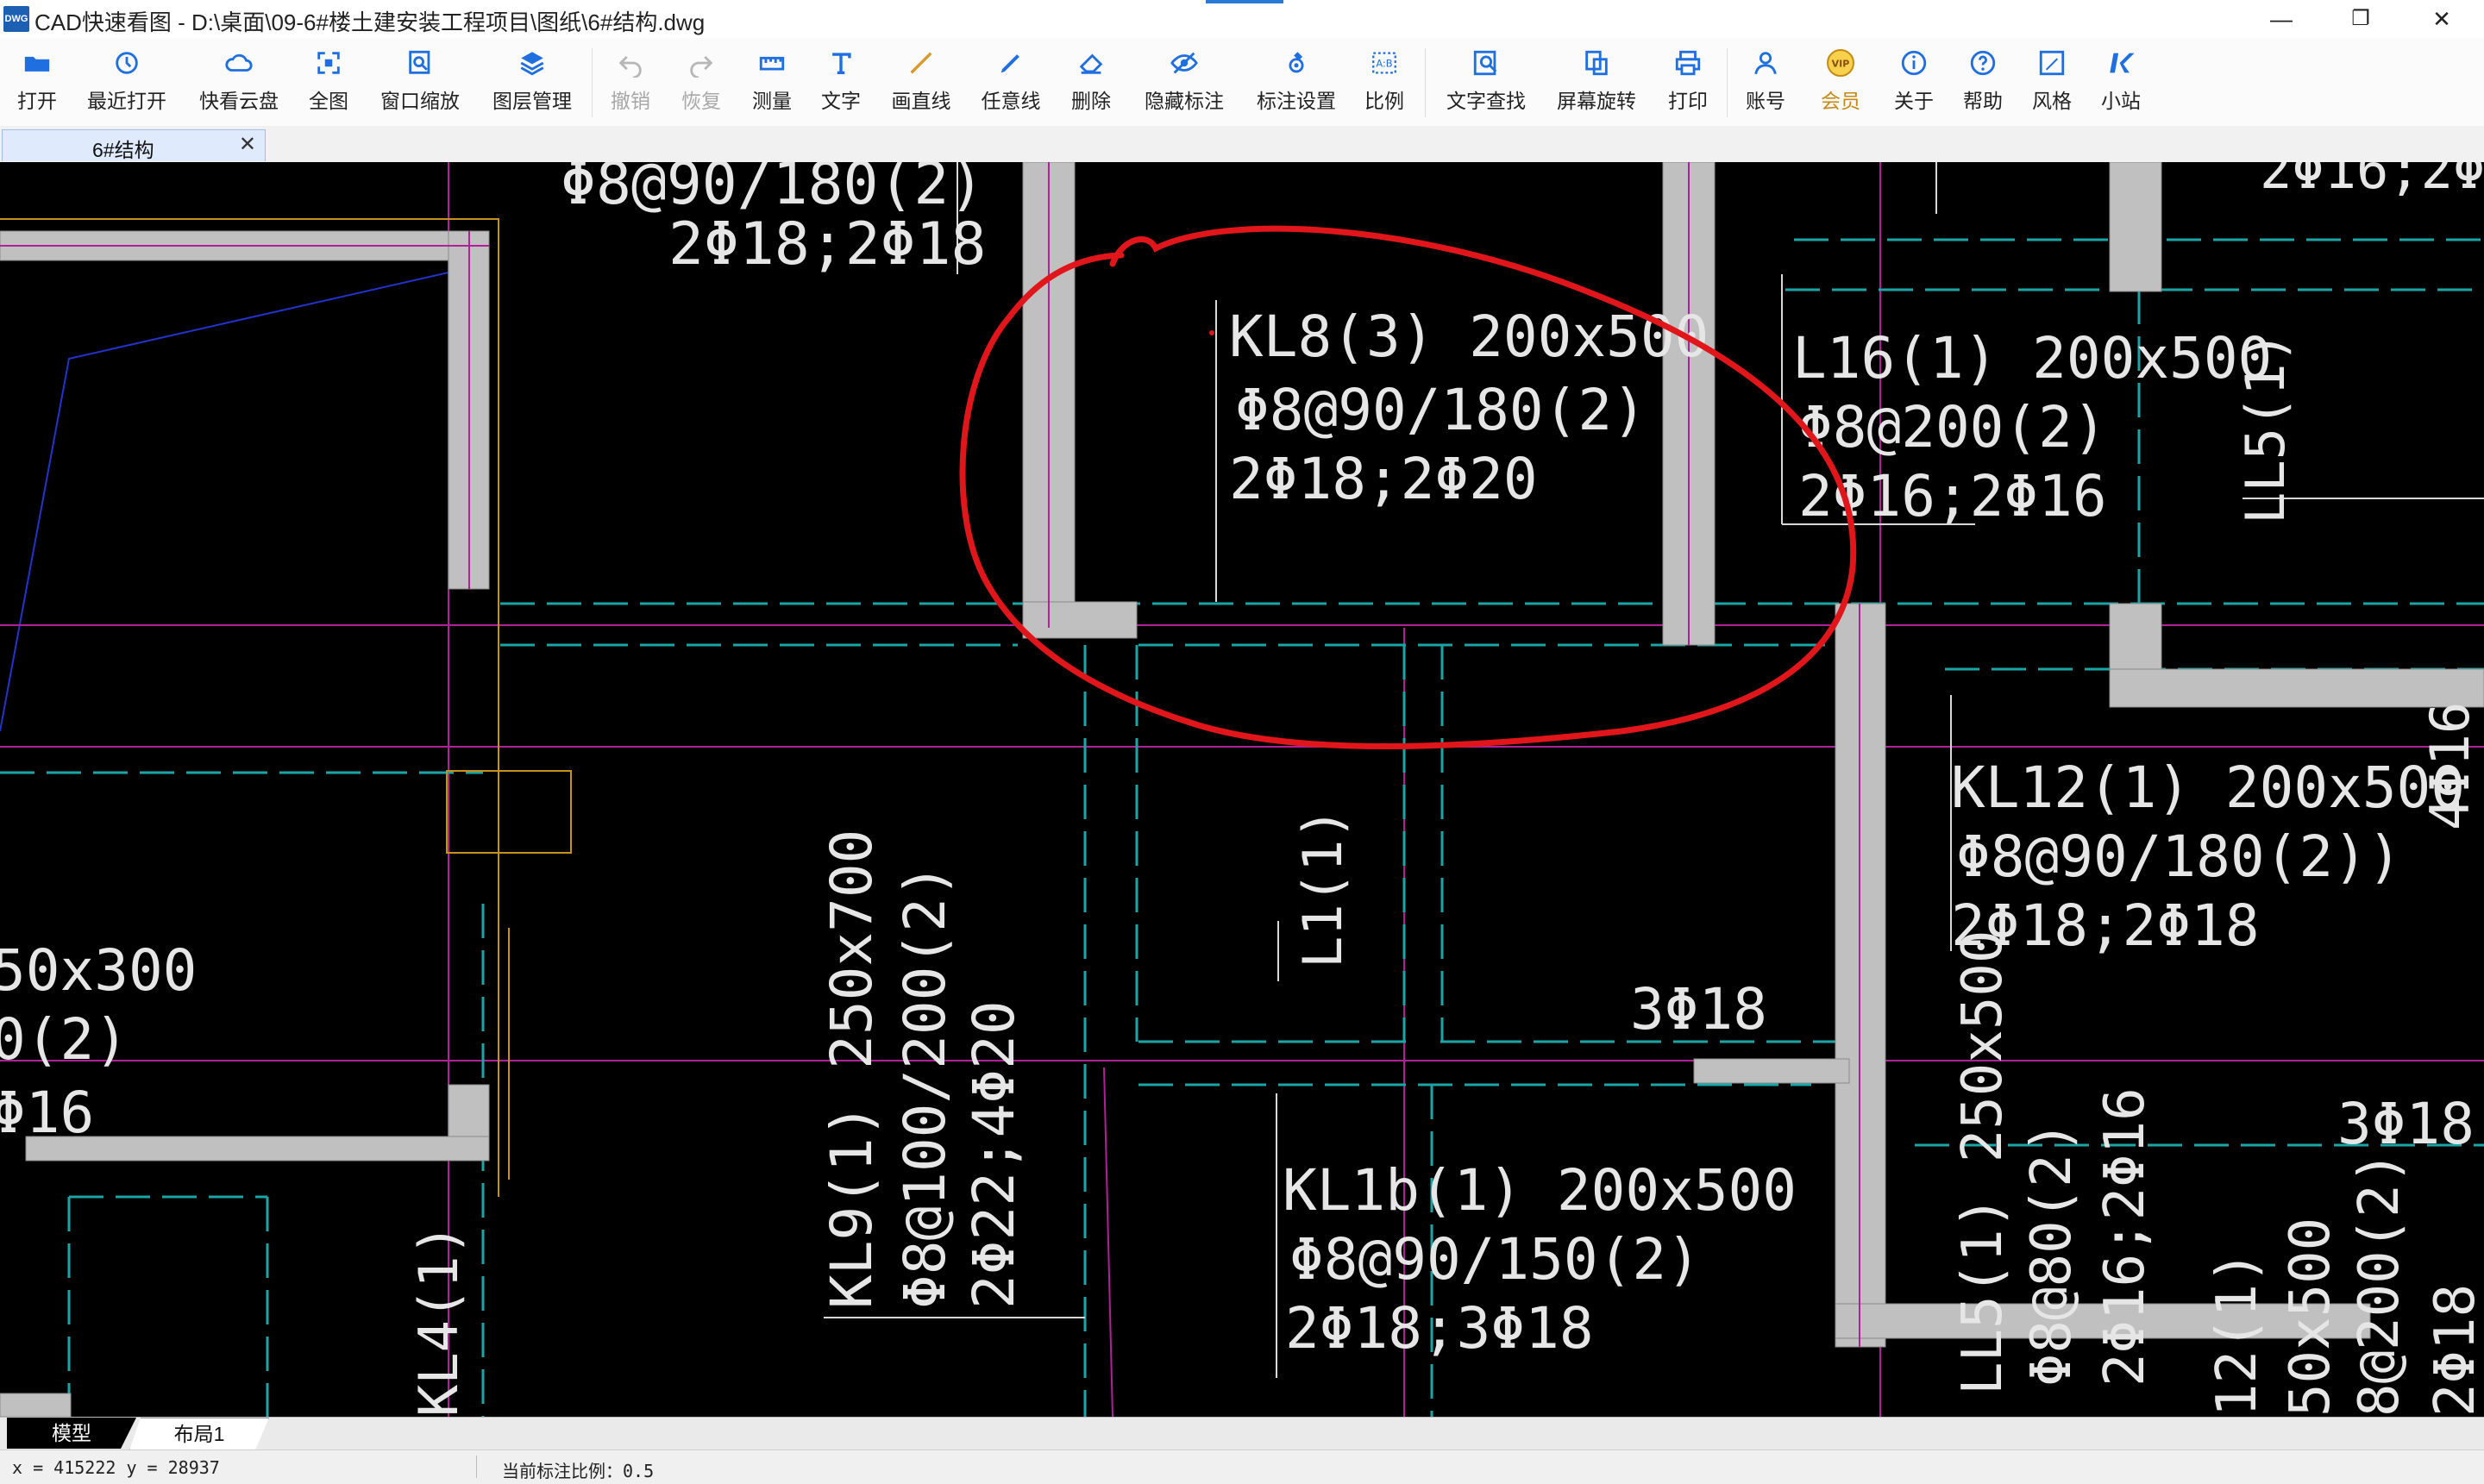 This screenshot has width=2484, height=1484. Describe the element at coordinates (532, 64) in the screenshot. I see `layers-icon` at that location.